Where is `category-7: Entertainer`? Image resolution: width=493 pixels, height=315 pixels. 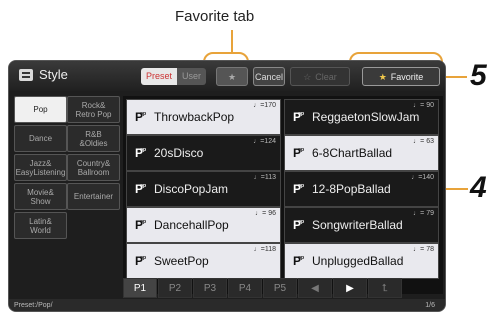 category-7: Entertainer is located at coordinates (93, 196).